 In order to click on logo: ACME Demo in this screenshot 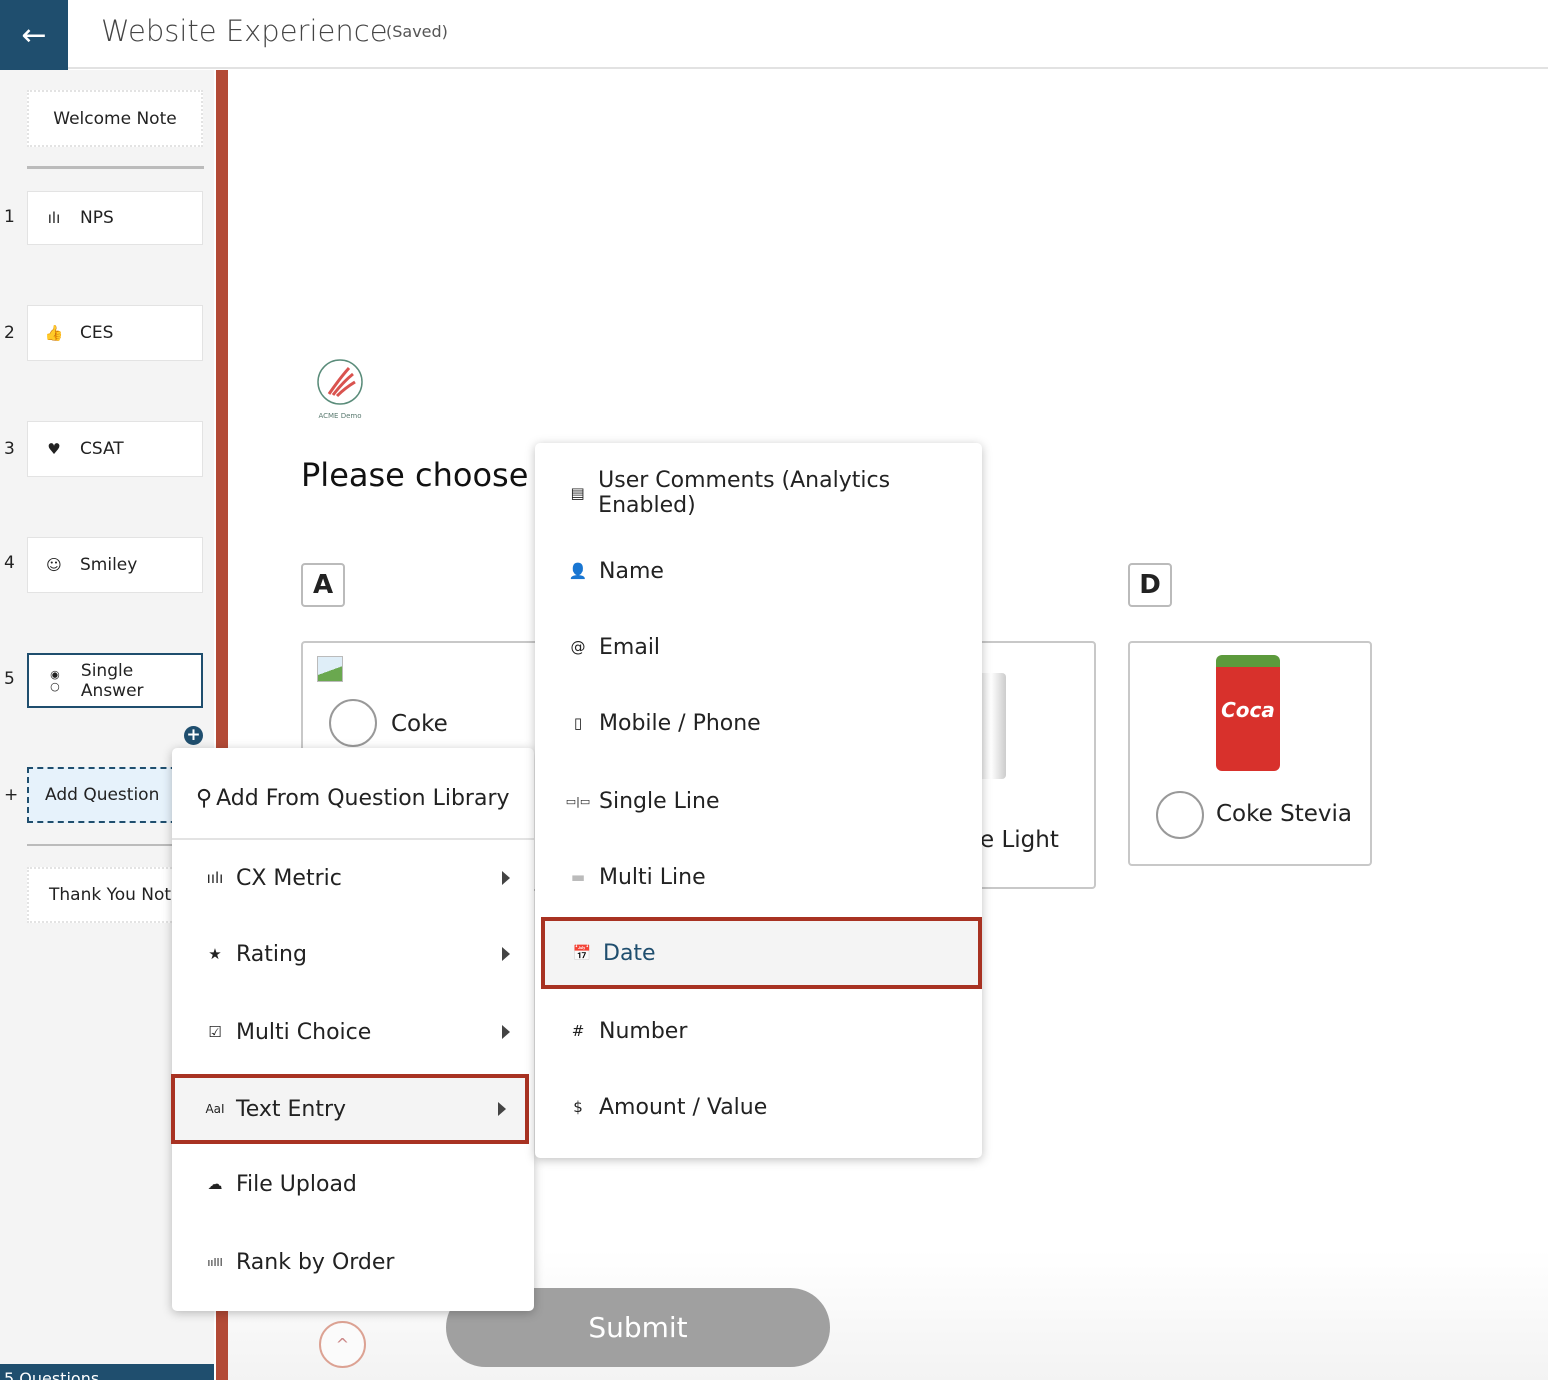, I will do `click(340, 389)`.